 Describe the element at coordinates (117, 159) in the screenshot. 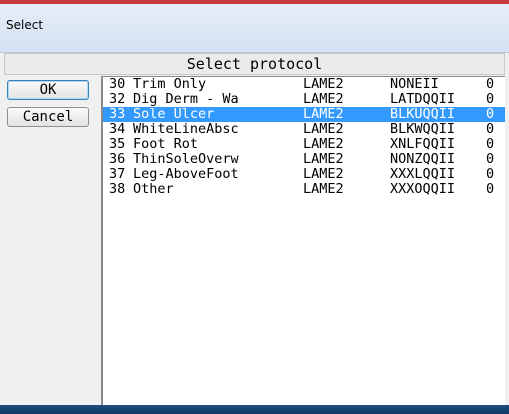

I see `protocol-number: 36` at that location.